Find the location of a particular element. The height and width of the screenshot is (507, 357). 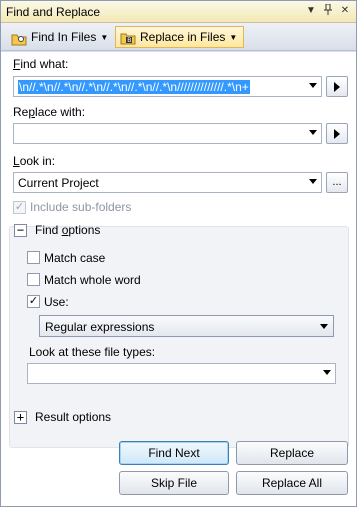

close-icon: ✕ is located at coordinates (345, 11).